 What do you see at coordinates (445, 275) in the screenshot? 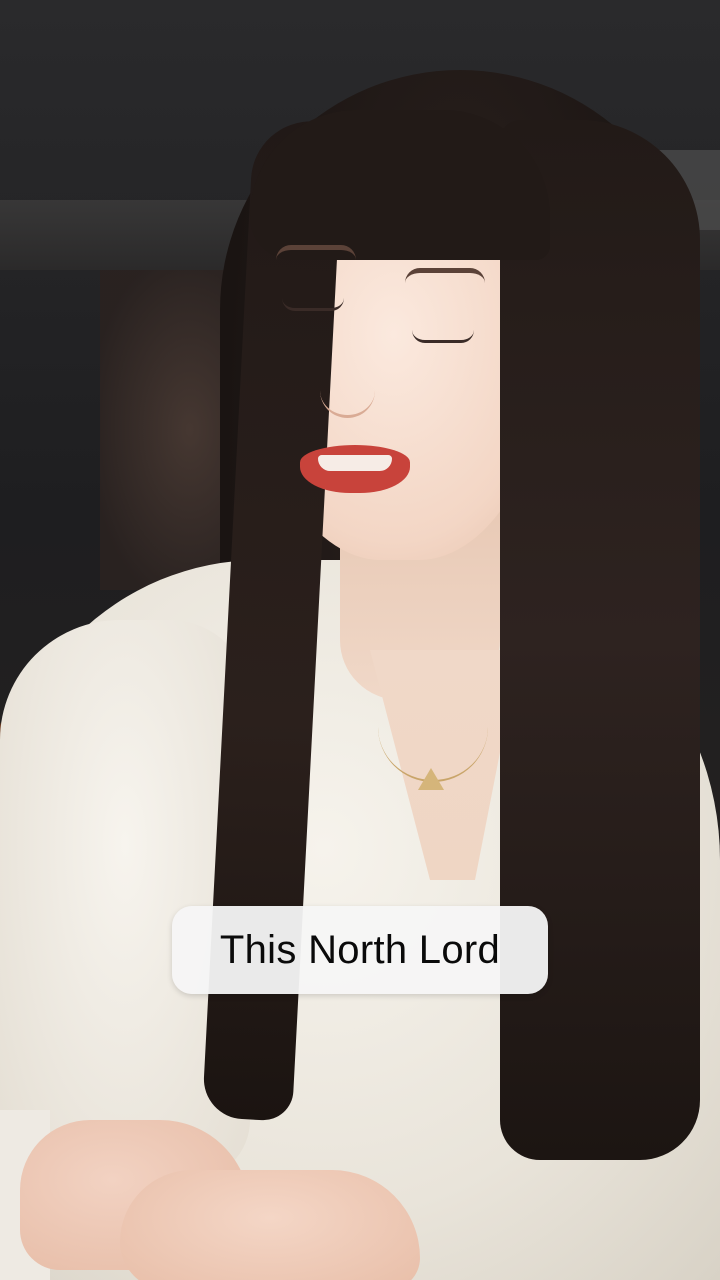
I see `person-brow-right` at bounding box center [445, 275].